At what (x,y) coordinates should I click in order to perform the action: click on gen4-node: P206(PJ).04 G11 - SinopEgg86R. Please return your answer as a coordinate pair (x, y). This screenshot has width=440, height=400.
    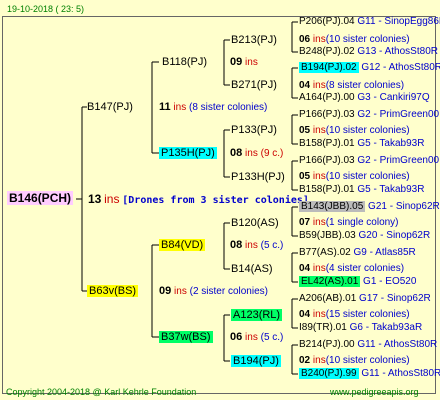
    Looking at the image, I should click on (369, 22).